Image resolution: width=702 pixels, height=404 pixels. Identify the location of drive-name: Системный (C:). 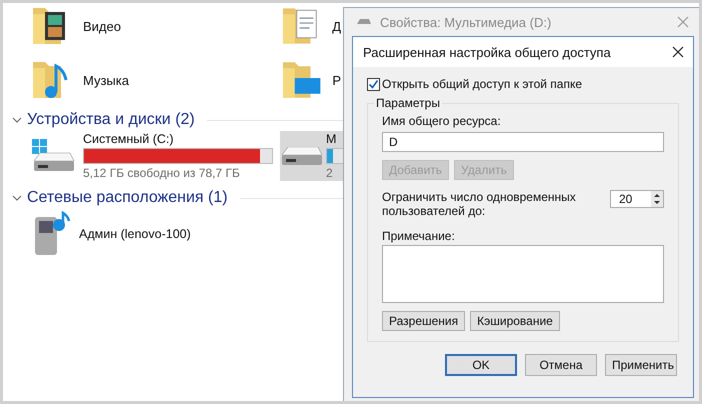
(129, 139).